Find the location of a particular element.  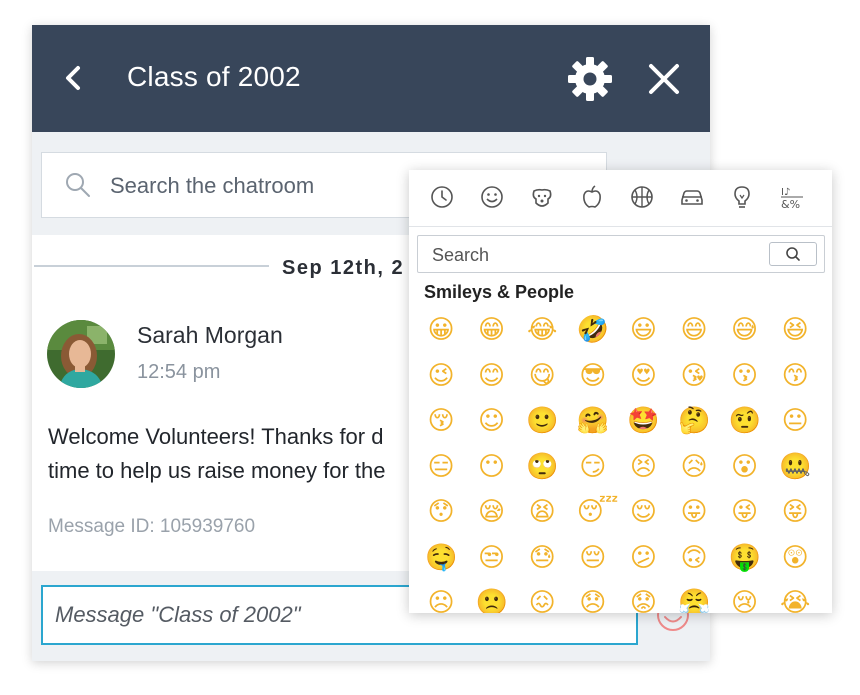

emoji-item: ☹ is located at coordinates (441, 600).